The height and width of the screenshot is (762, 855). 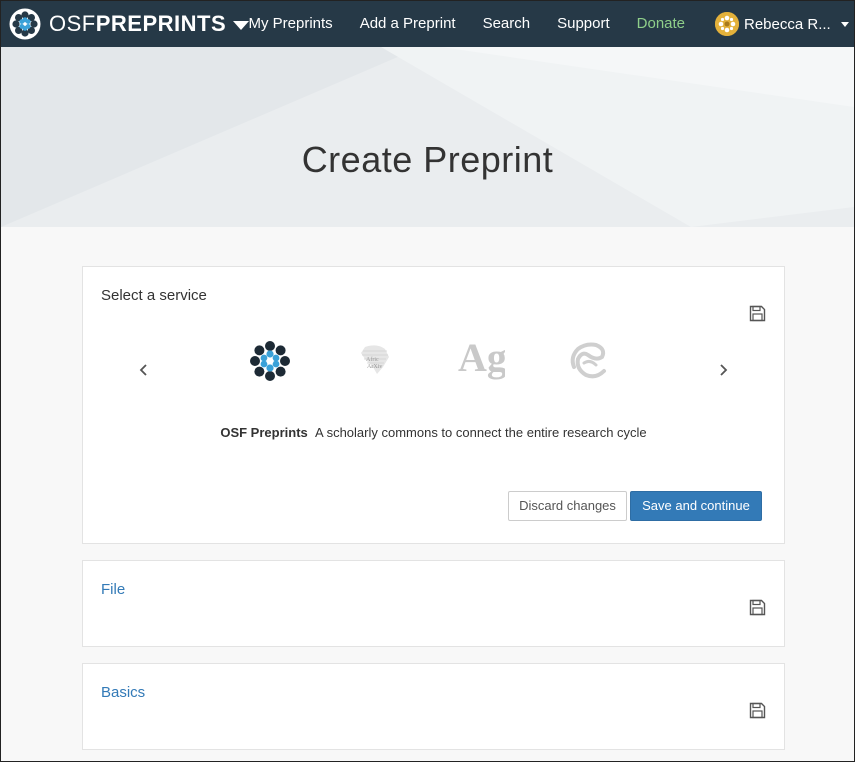 What do you see at coordinates (270, 361) in the screenshot?
I see `osf-preprints-logo-icon` at bounding box center [270, 361].